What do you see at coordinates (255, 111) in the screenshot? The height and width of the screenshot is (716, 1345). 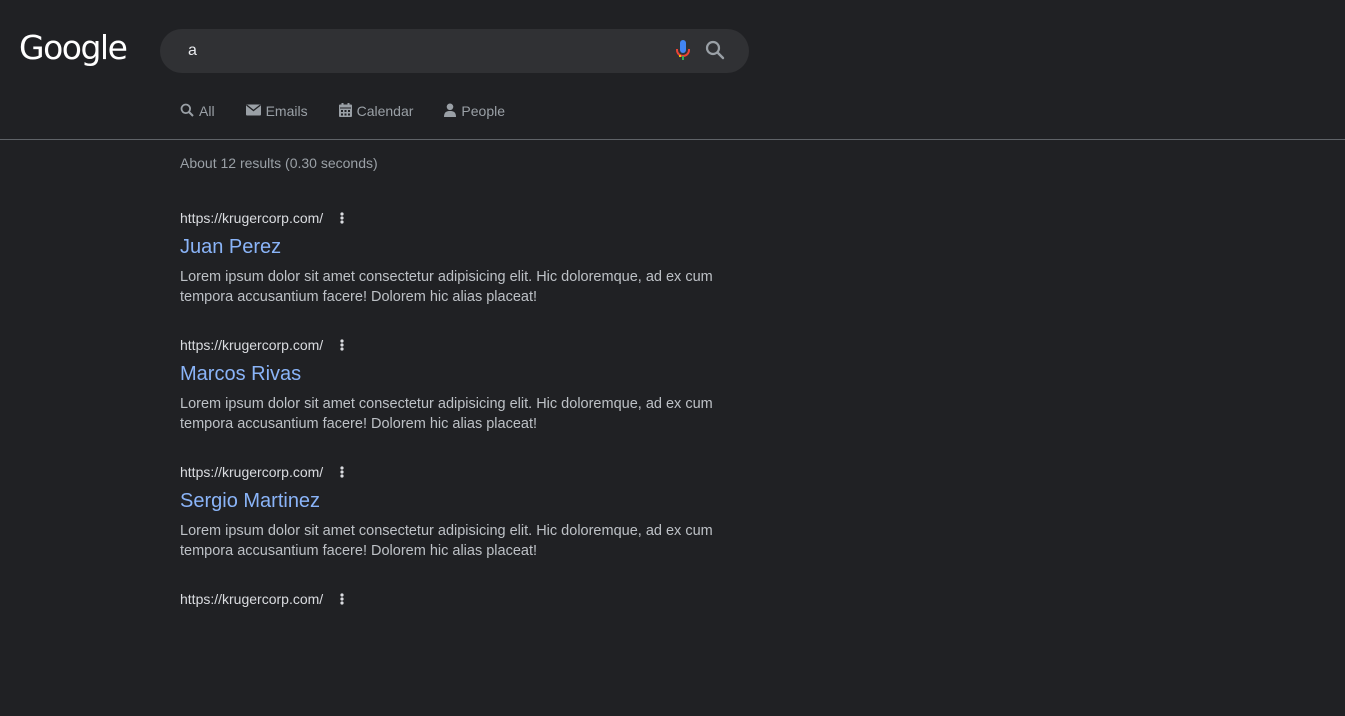 I see `mail-icon` at bounding box center [255, 111].